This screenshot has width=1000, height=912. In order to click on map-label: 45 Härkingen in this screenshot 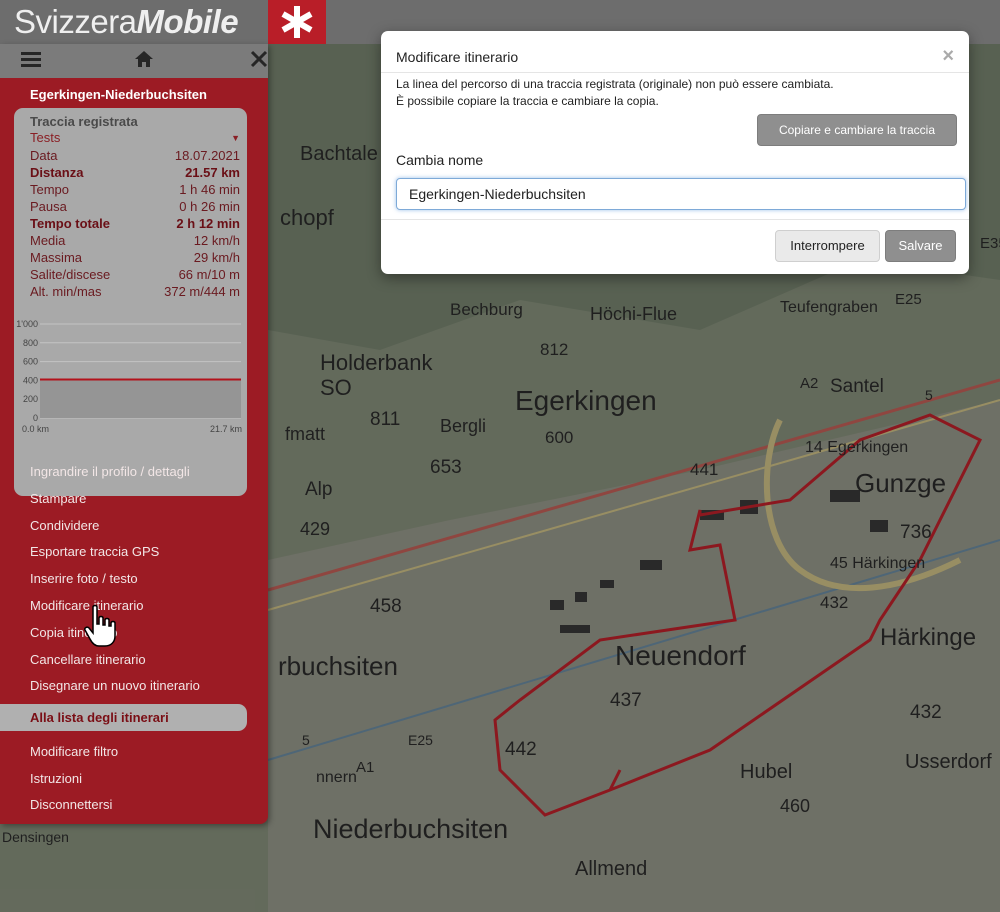, I will do `click(877, 563)`.